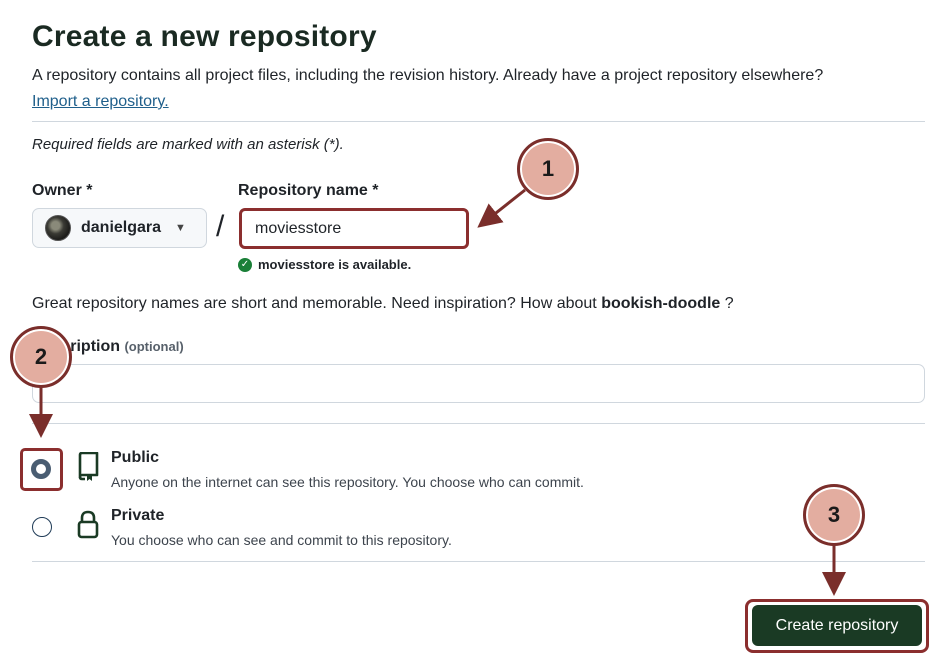 The height and width of the screenshot is (665, 951). I want to click on callout-3: 3, so click(834, 515).